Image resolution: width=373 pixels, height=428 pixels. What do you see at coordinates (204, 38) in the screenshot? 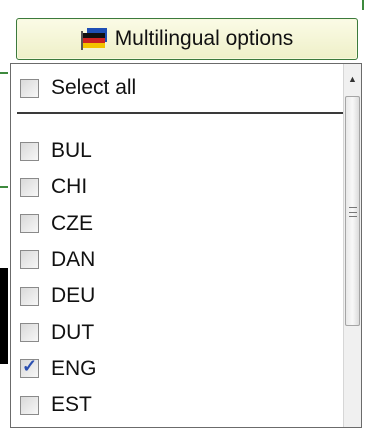
I see `button-label: Multilingual options` at bounding box center [204, 38].